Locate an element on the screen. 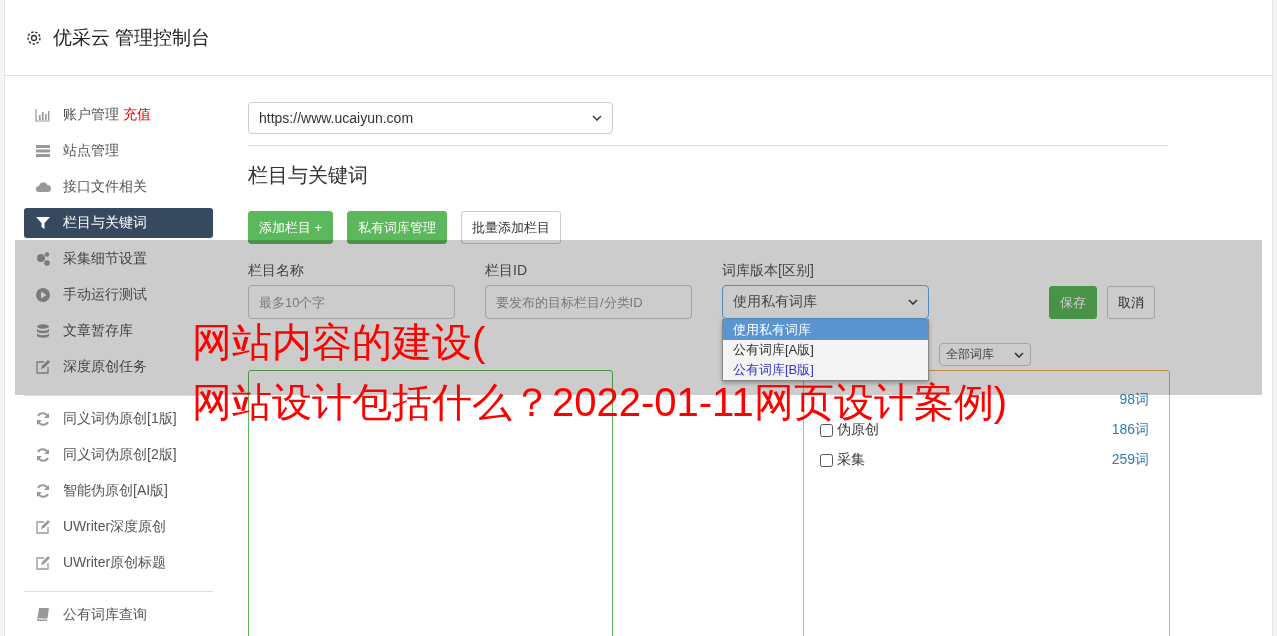 The height and width of the screenshot is (636, 1277). library-name: 采集 is located at coordinates (851, 460).